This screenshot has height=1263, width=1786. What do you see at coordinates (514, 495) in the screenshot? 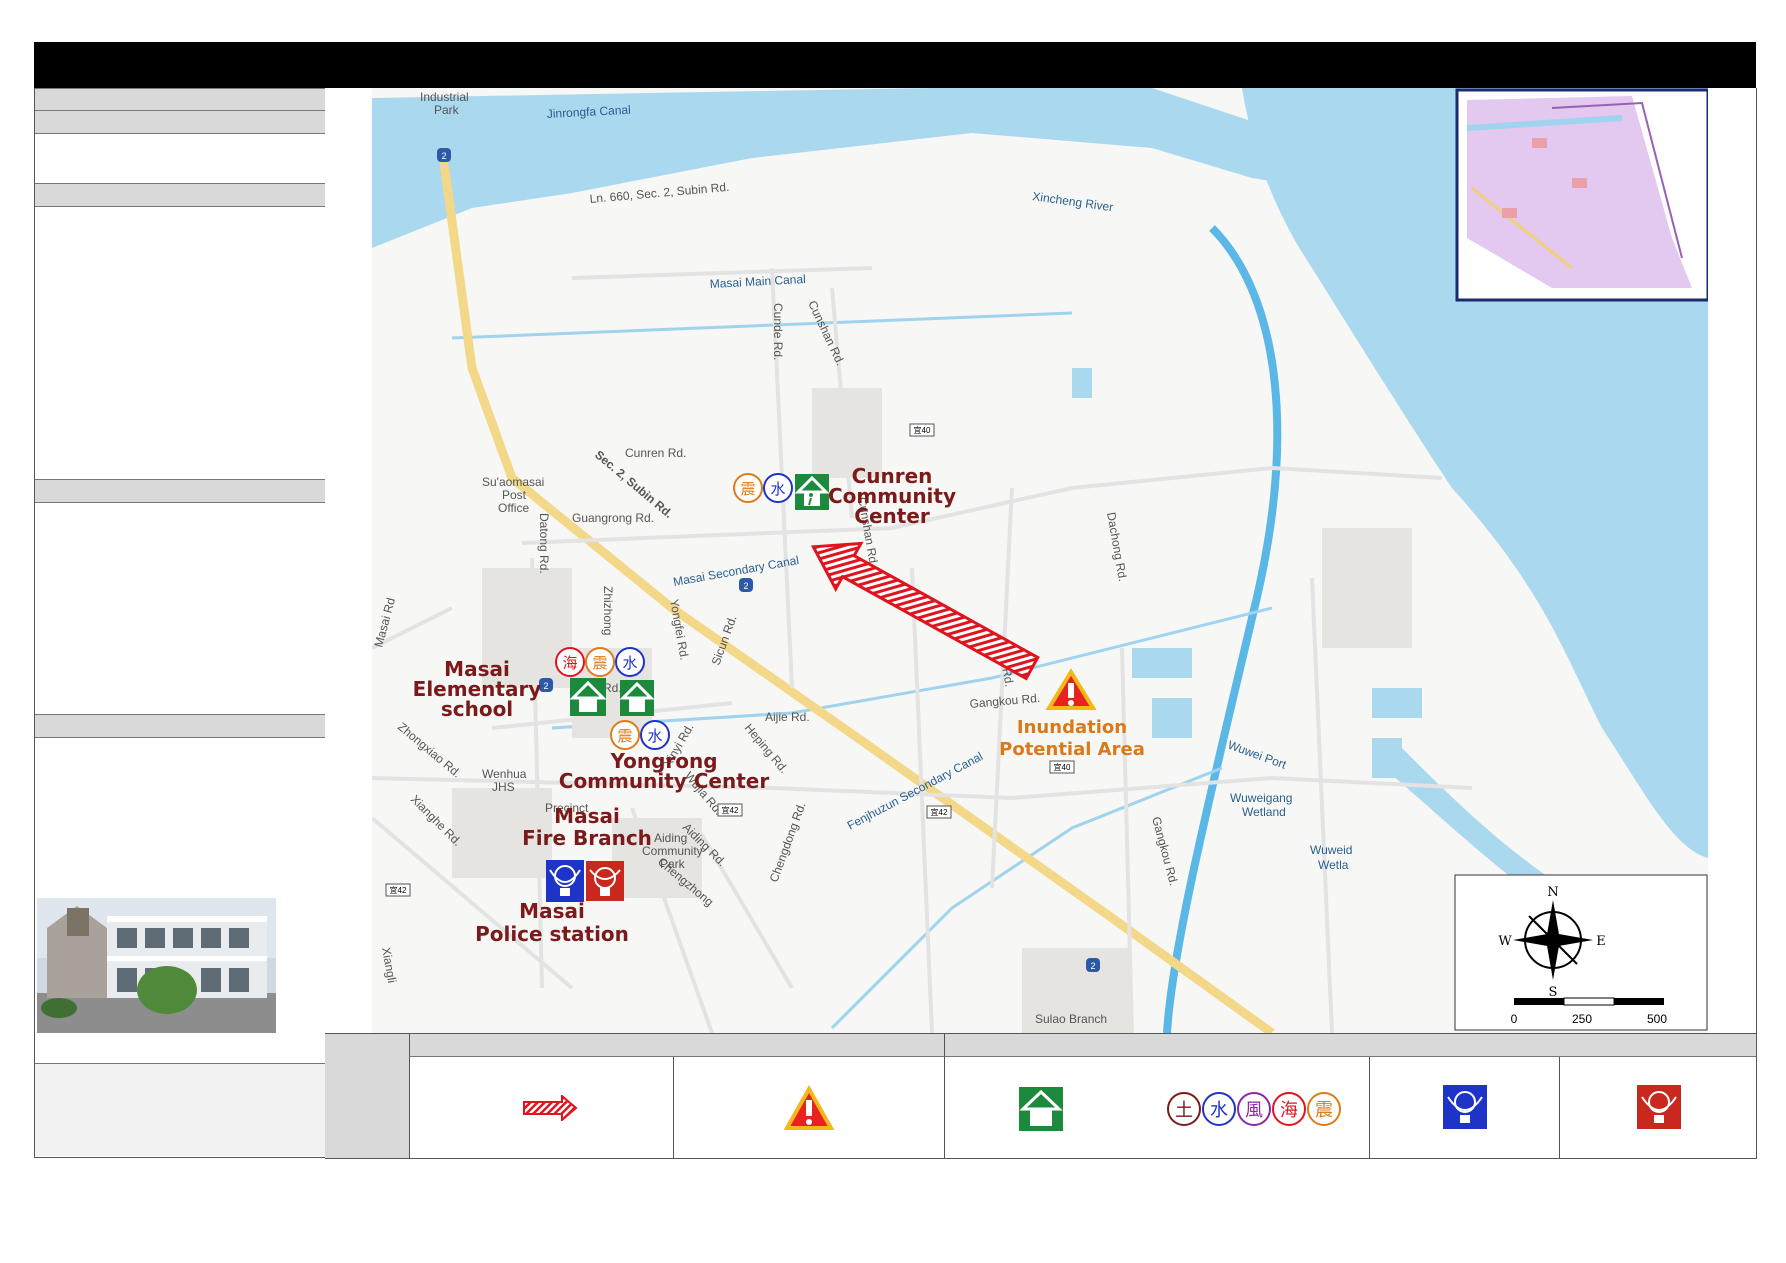
I see `poi-post-office-line-2: Post` at bounding box center [514, 495].